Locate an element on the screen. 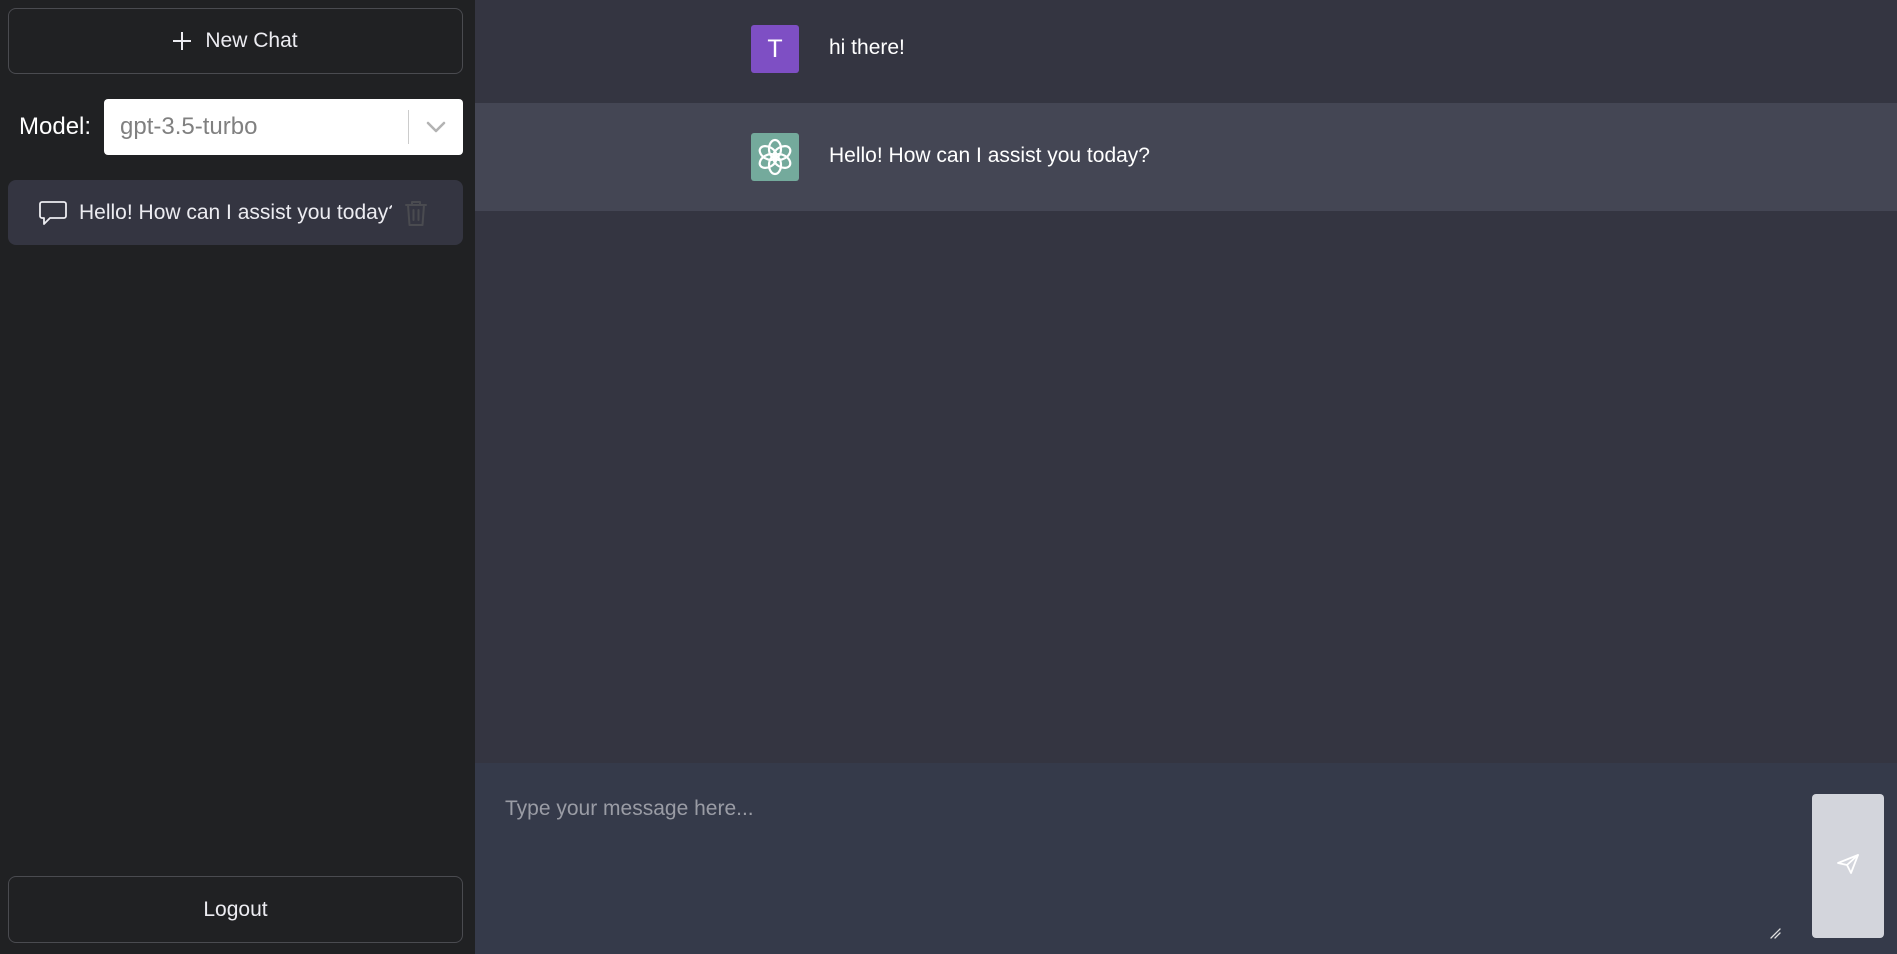  user-message-row: T hi there! is located at coordinates (1186, 51).